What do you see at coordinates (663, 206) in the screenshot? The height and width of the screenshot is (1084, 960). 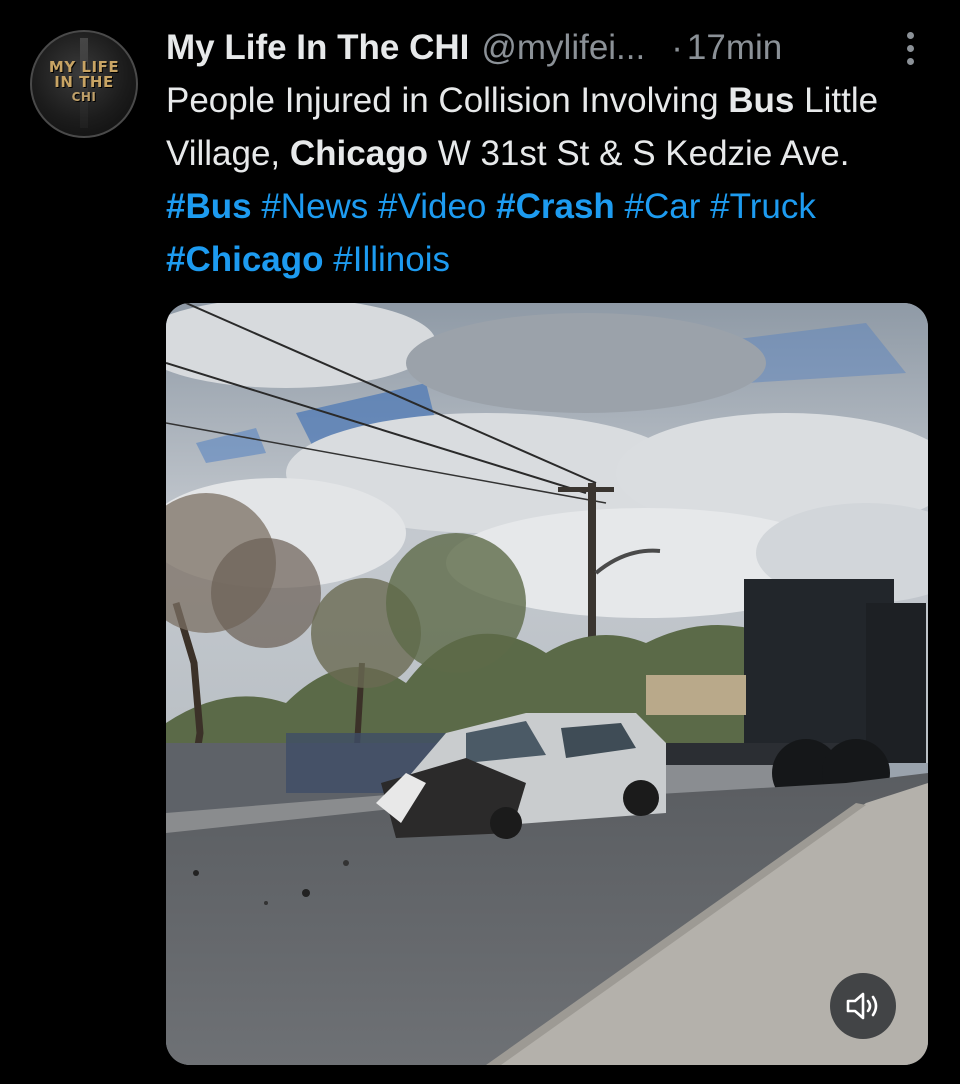 I see `hashtag-link: #Car` at bounding box center [663, 206].